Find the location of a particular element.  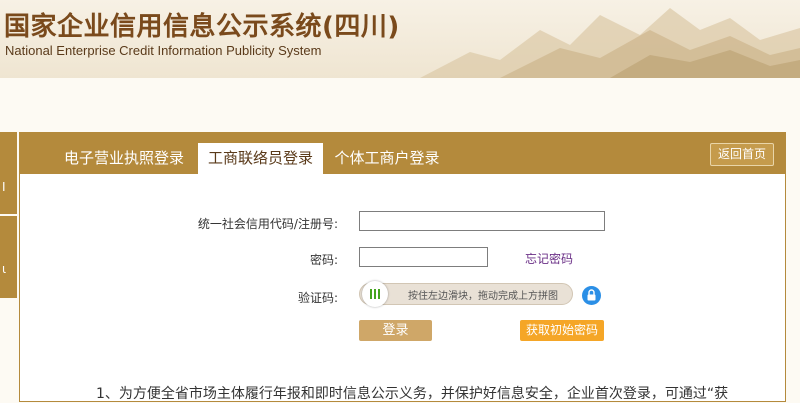

captcha-label: 验证码: is located at coordinates (317, 298).